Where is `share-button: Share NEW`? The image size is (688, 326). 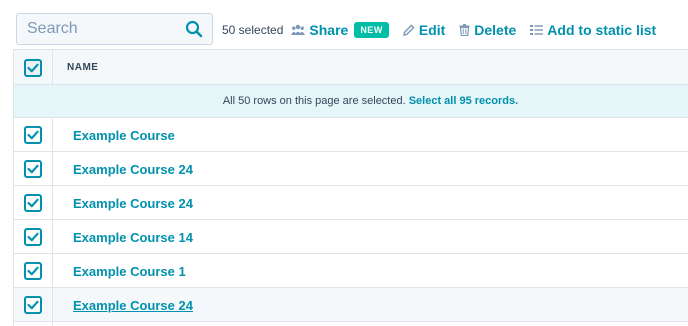
share-button: Share NEW is located at coordinates (340, 30).